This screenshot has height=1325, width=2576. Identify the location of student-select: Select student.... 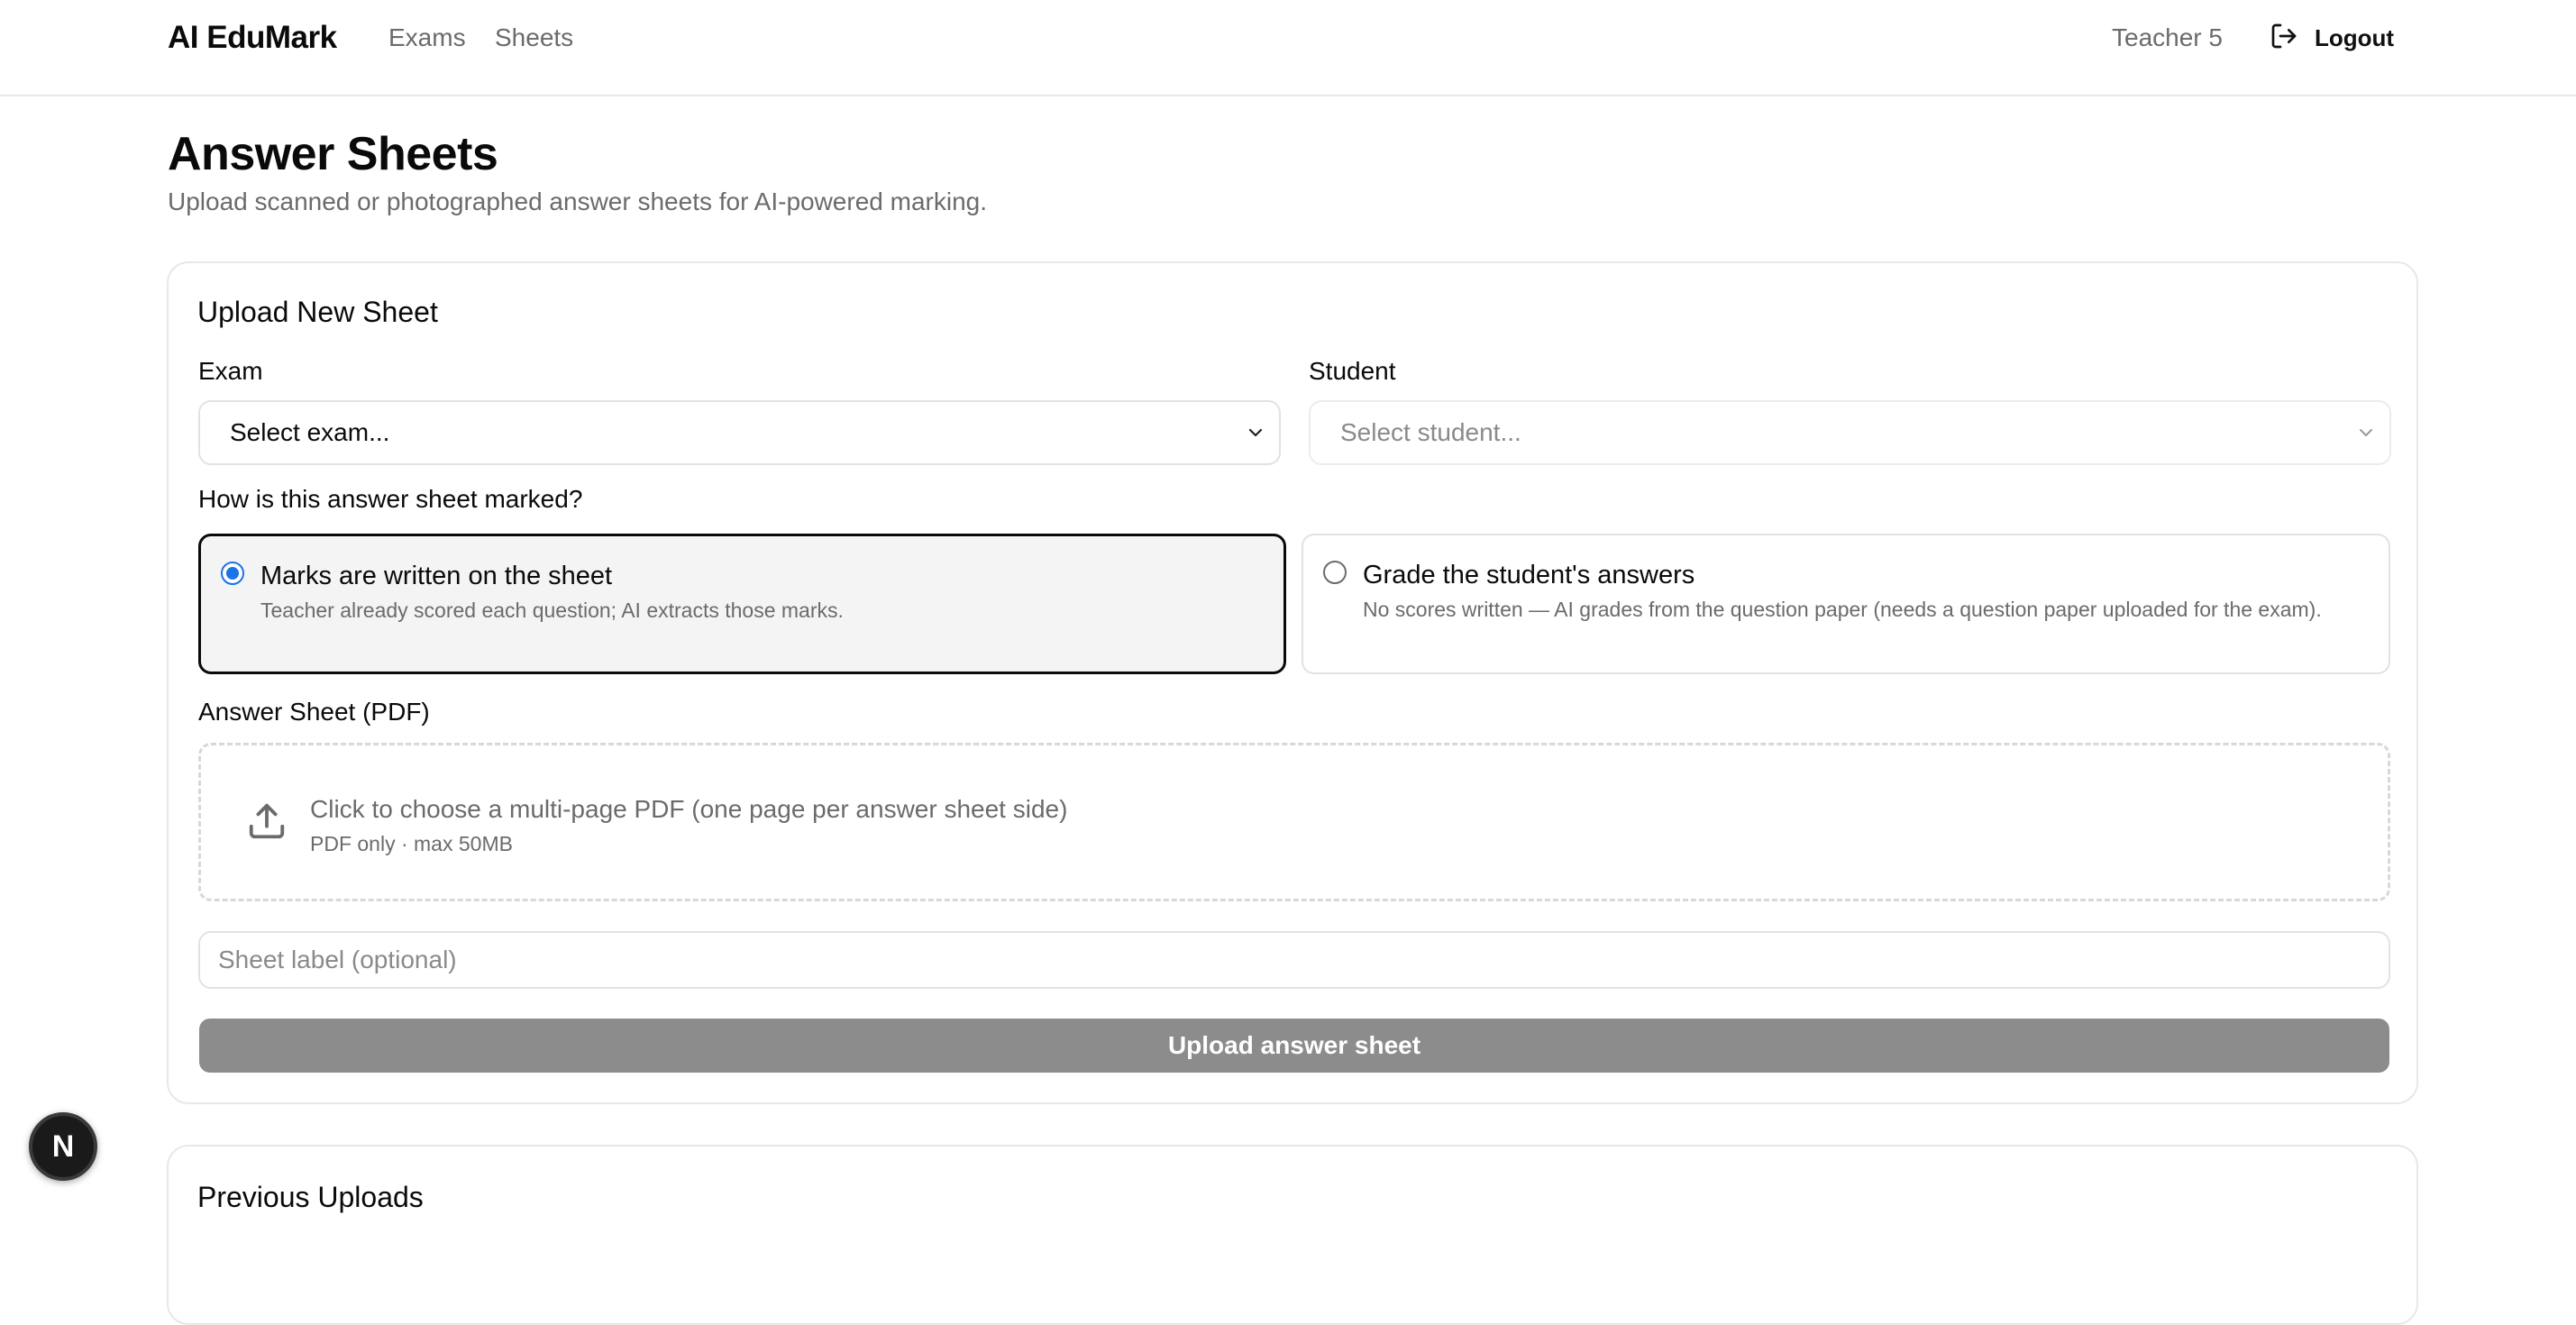
(1850, 432).